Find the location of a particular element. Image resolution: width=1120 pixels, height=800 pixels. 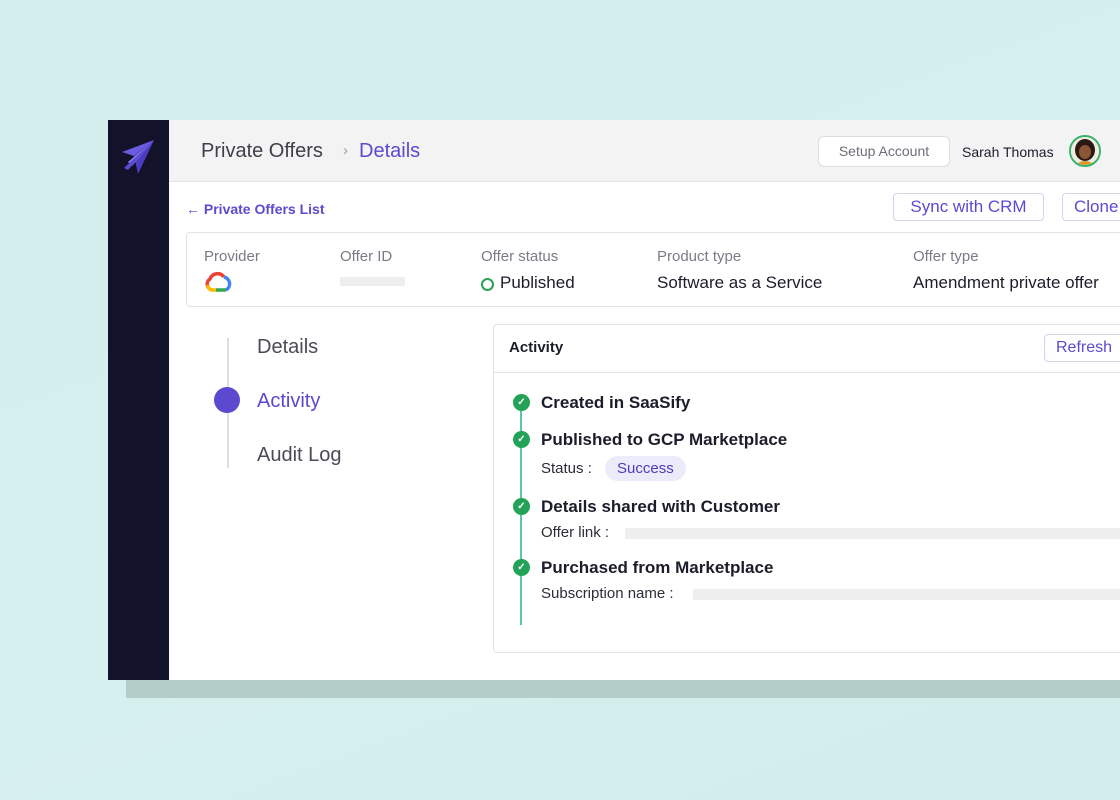

event-purchased-title: Purchased from Marketplace is located at coordinates (657, 567).